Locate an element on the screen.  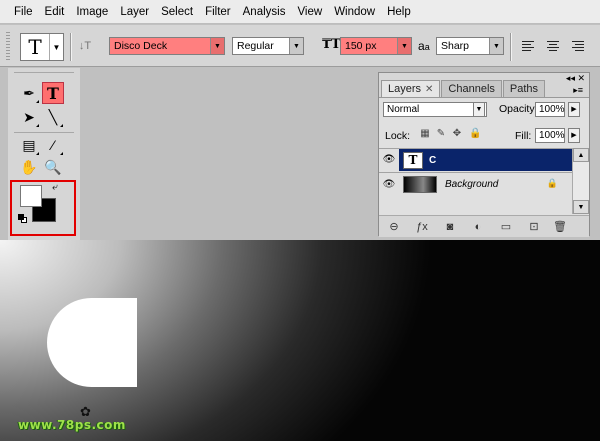
swap-colors-icon: ⤶ is located at coordinates (55, 187).